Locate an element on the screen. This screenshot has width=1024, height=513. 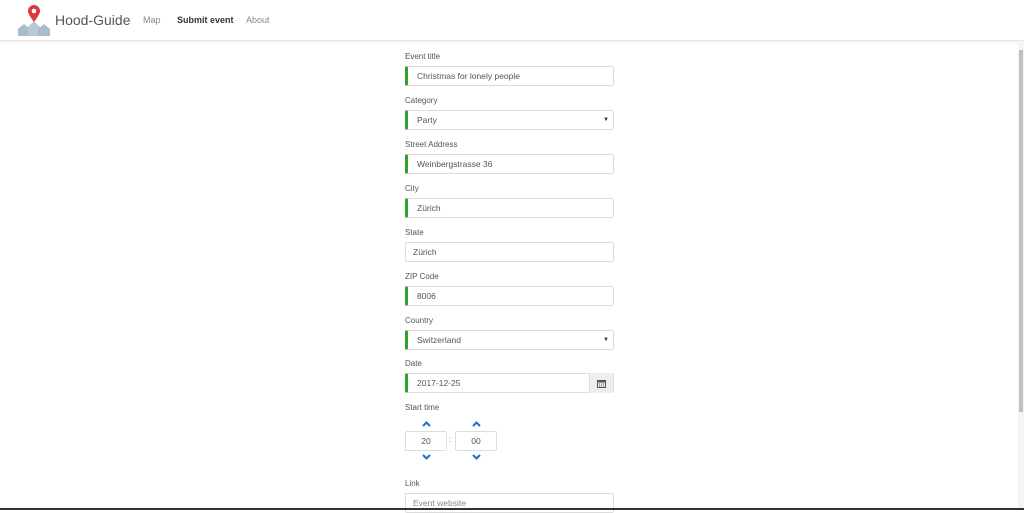
city-value: Zürich is located at coordinates (429, 208).